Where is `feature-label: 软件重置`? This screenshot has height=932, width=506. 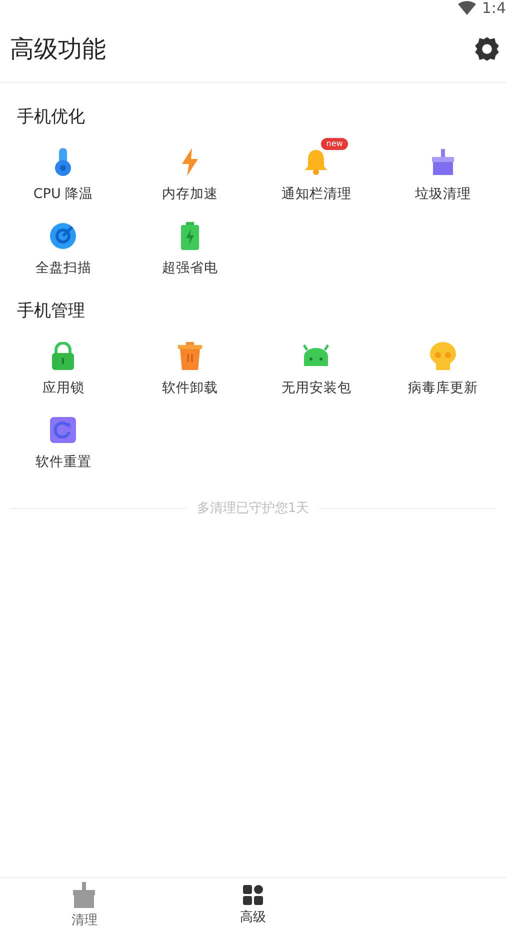
feature-label: 软件重置 is located at coordinates (63, 462).